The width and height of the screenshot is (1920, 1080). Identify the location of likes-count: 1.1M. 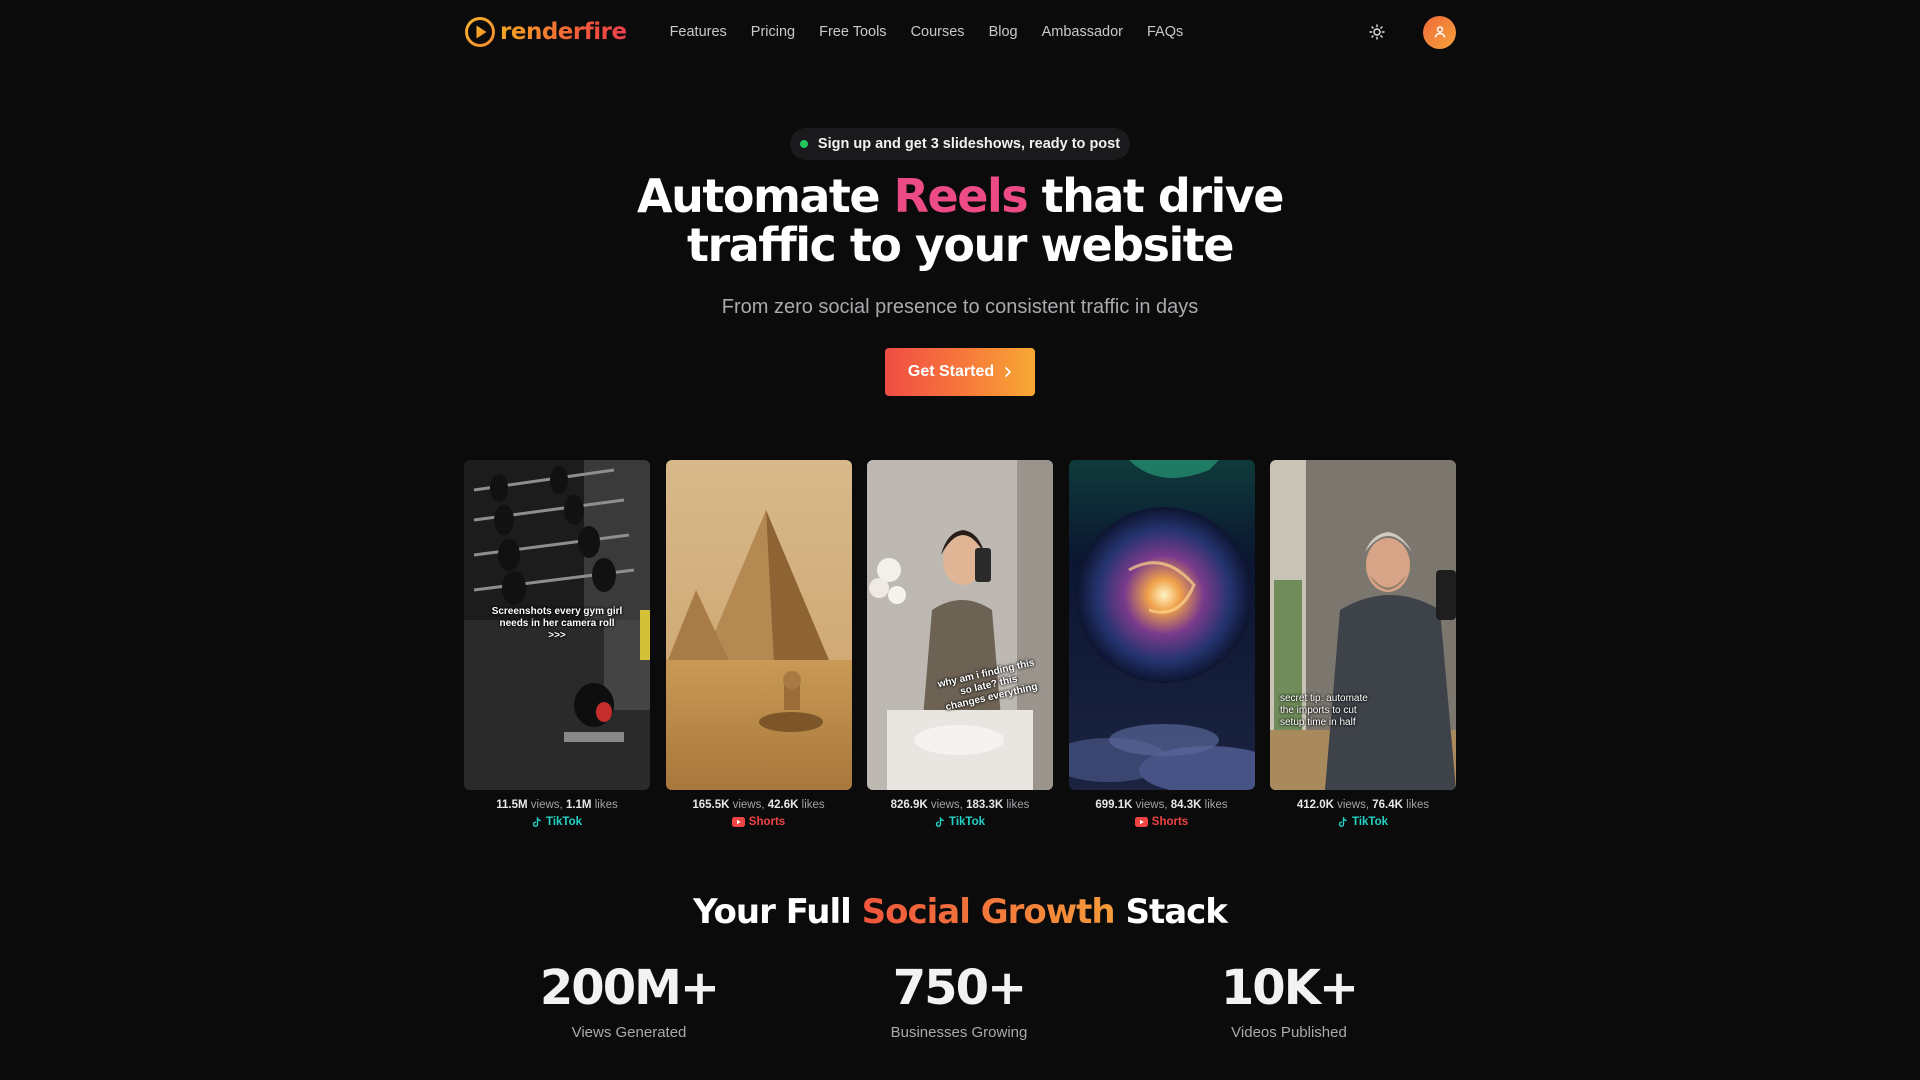
(578, 805).